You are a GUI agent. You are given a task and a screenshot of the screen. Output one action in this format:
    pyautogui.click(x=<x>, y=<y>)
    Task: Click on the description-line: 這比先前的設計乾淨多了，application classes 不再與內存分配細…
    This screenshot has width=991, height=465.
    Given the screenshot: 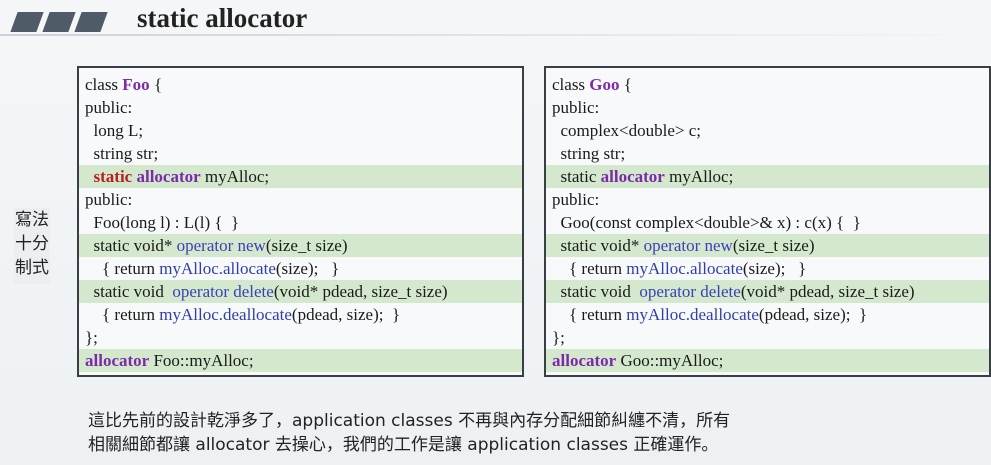 What is the action you would take?
    pyautogui.click(x=409, y=421)
    